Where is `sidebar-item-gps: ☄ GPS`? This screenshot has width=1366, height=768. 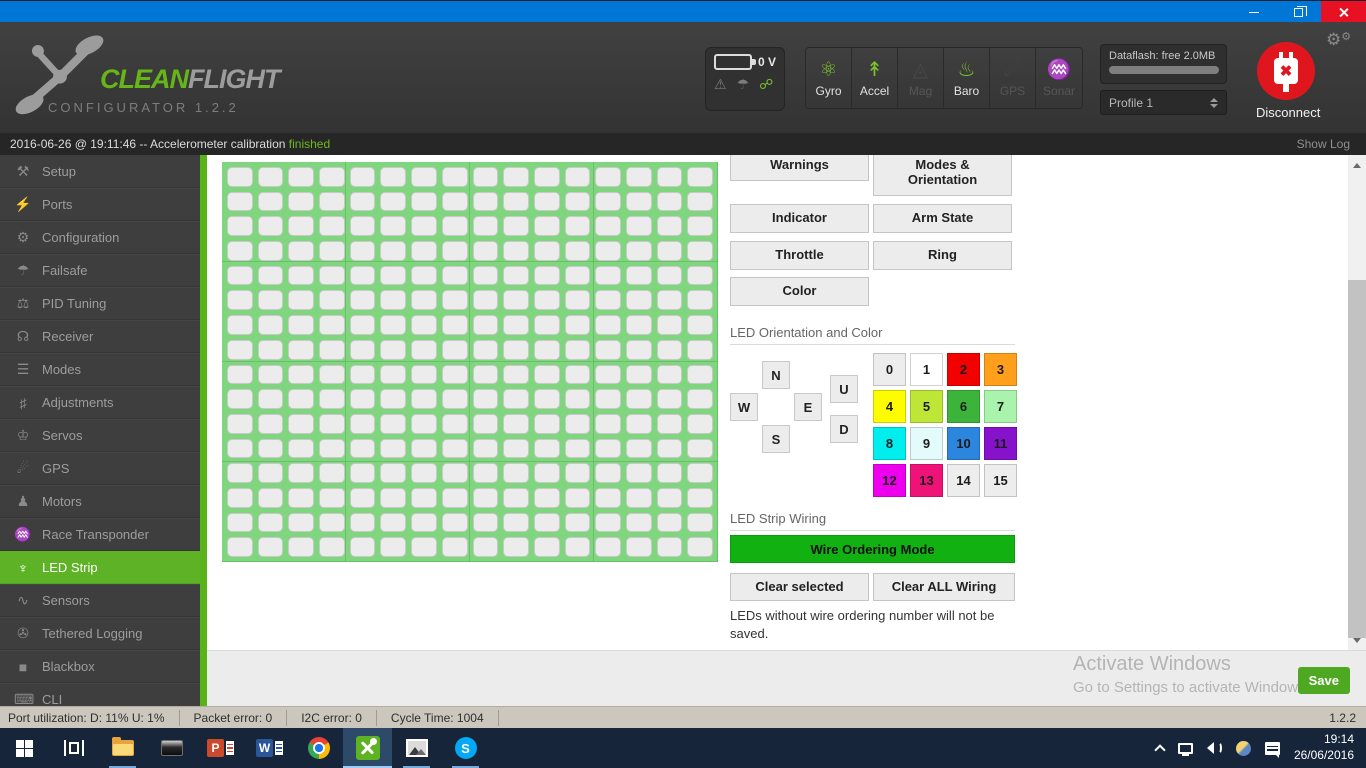
sidebar-item-gps: ☄ GPS is located at coordinates (100, 468).